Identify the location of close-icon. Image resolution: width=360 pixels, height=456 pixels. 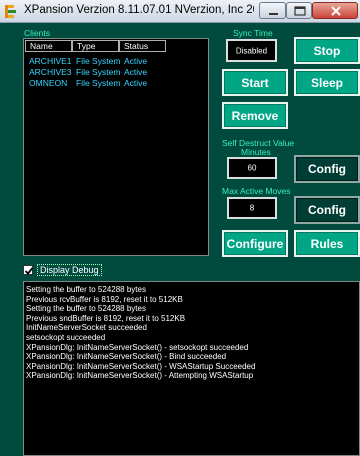
(336, 11).